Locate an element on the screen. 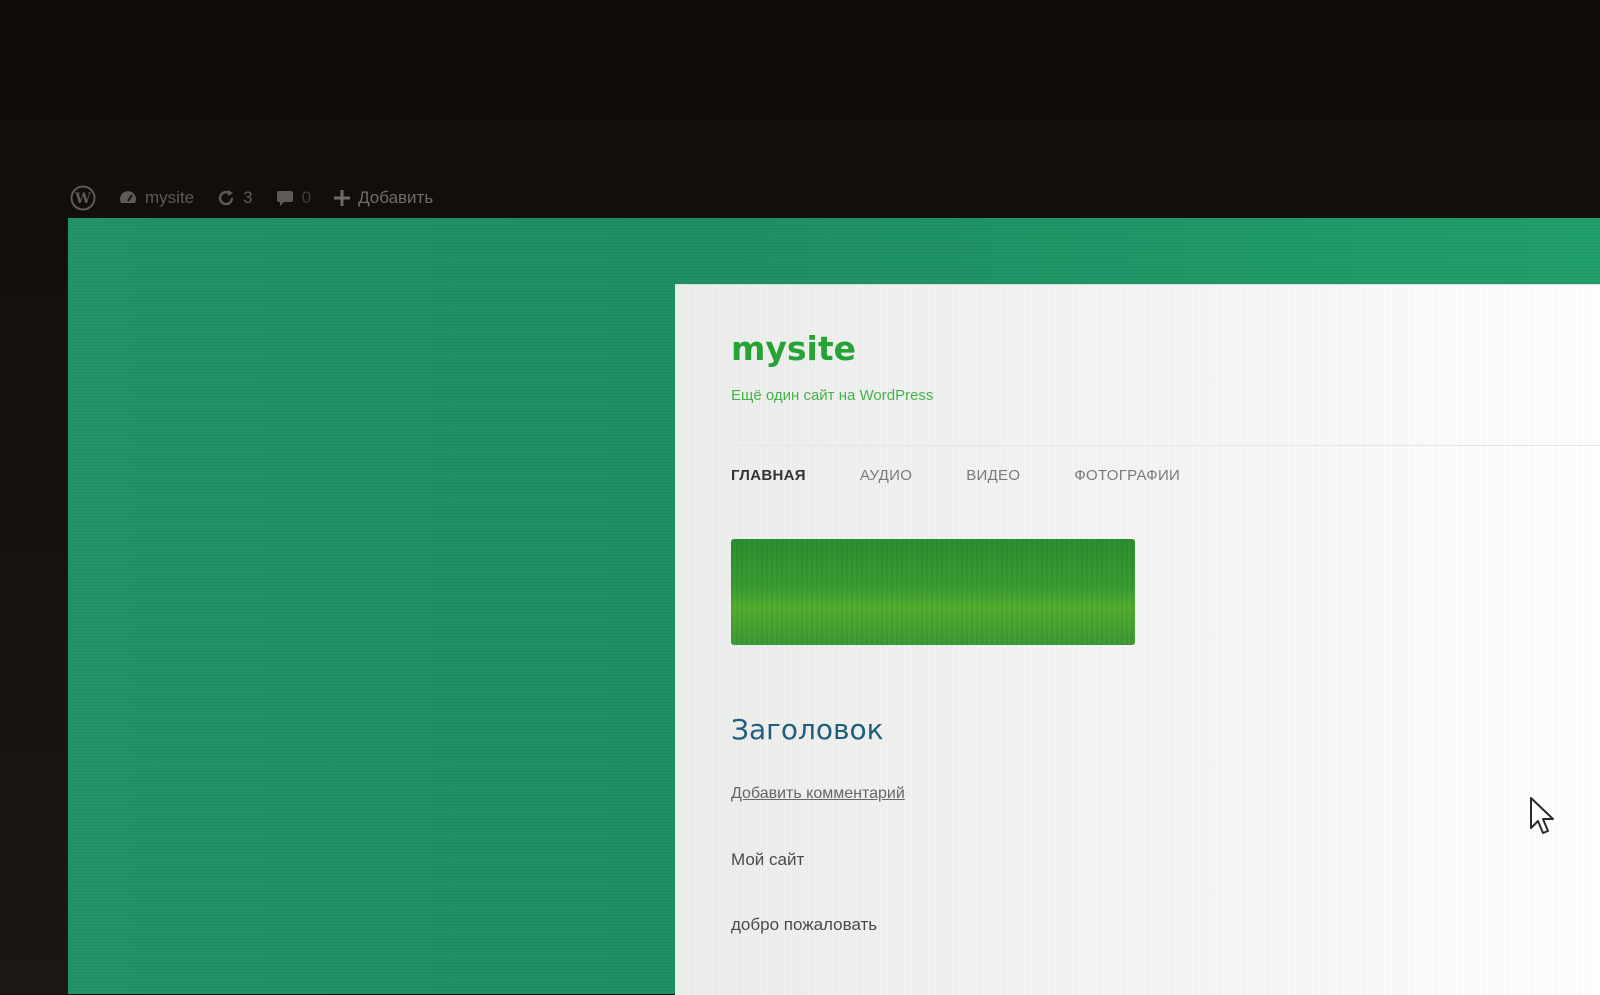 The width and height of the screenshot is (1600, 995). add-new-label: Добавить is located at coordinates (396, 197).